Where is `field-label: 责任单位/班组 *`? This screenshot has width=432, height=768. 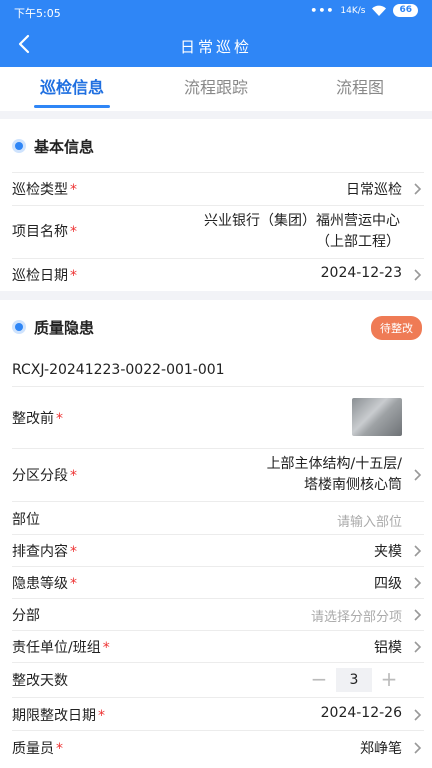 field-label: 责任单位/班组 * is located at coordinates (61, 648).